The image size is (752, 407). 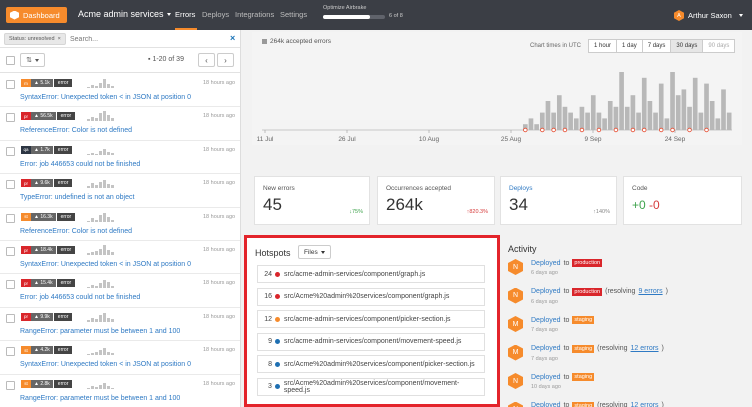 I want to click on prev-page-button: ‹, so click(x=206, y=60).